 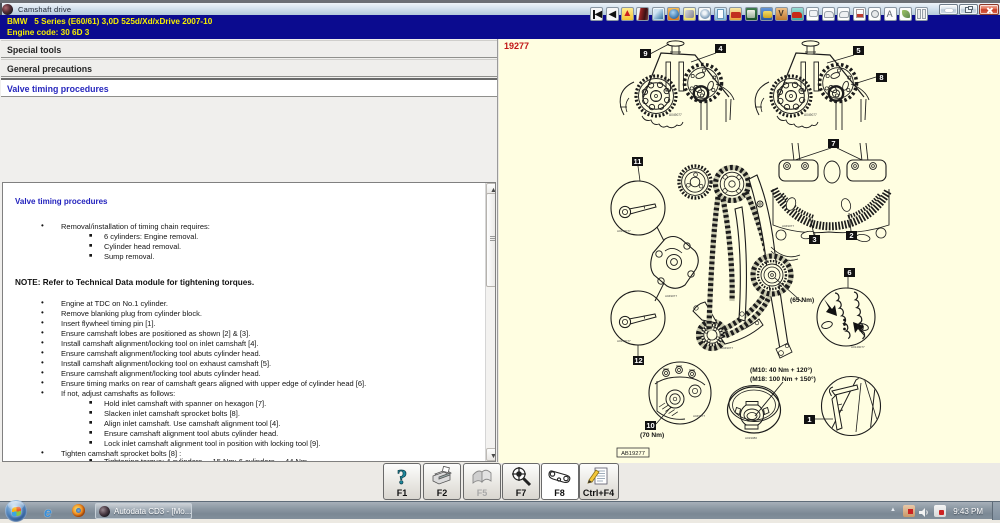 I want to click on svg-text: 7, so click(x=833, y=143).